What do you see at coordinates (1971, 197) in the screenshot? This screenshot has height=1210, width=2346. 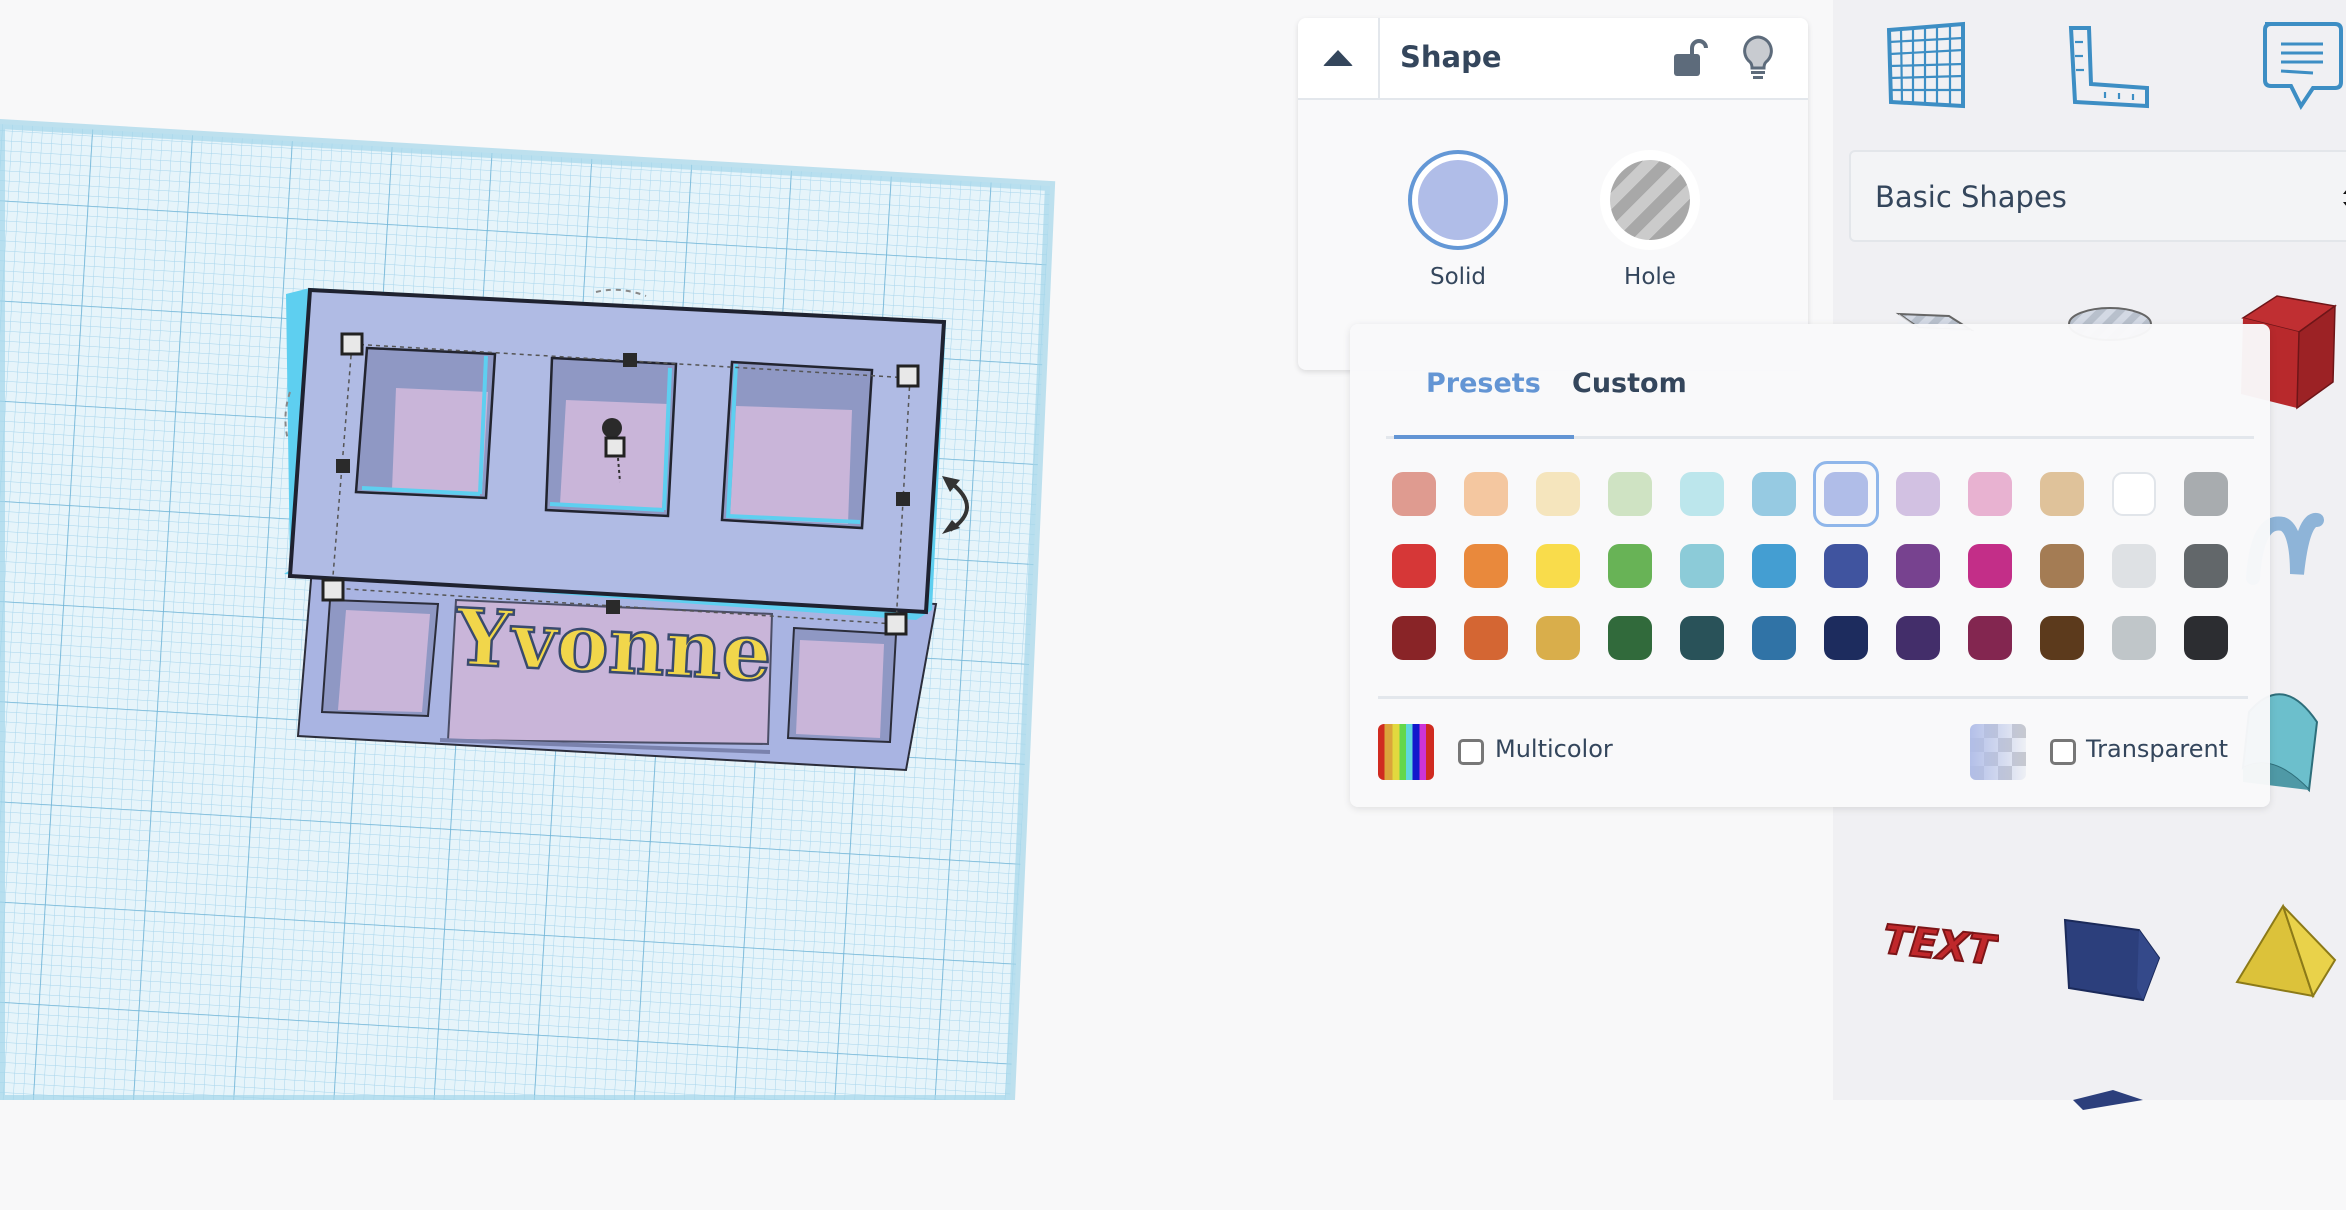 I see `category-selected-value: Basic Shapes` at bounding box center [1971, 197].